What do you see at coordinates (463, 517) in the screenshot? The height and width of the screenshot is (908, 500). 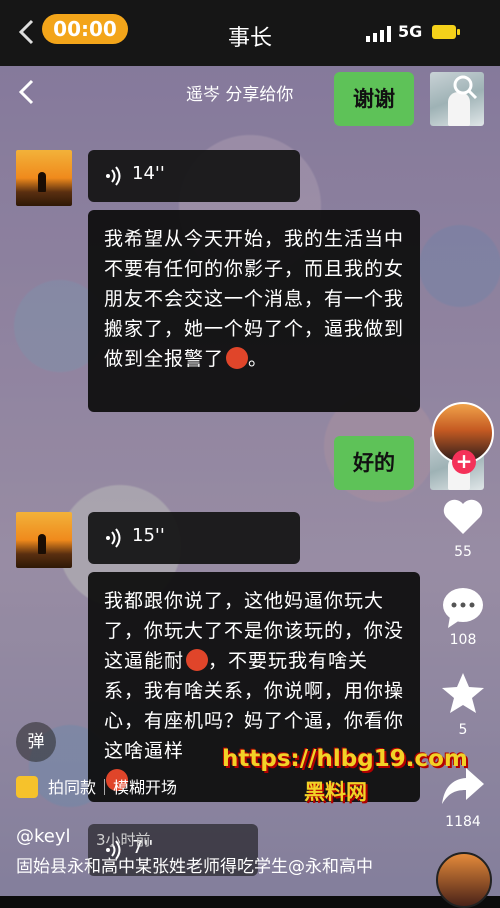 I see `heart-icon` at bounding box center [463, 517].